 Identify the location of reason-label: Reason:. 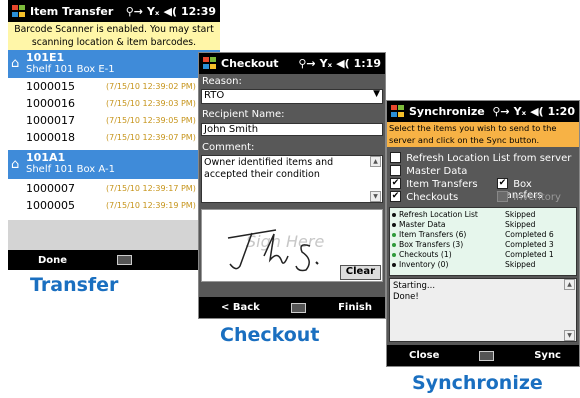
(222, 81).